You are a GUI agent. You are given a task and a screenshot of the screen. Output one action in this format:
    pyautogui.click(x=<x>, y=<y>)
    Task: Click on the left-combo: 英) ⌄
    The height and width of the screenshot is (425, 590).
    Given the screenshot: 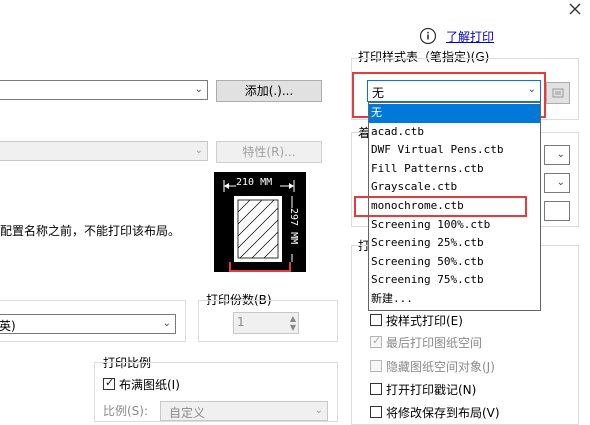 What is the action you would take?
    pyautogui.click(x=88, y=324)
    